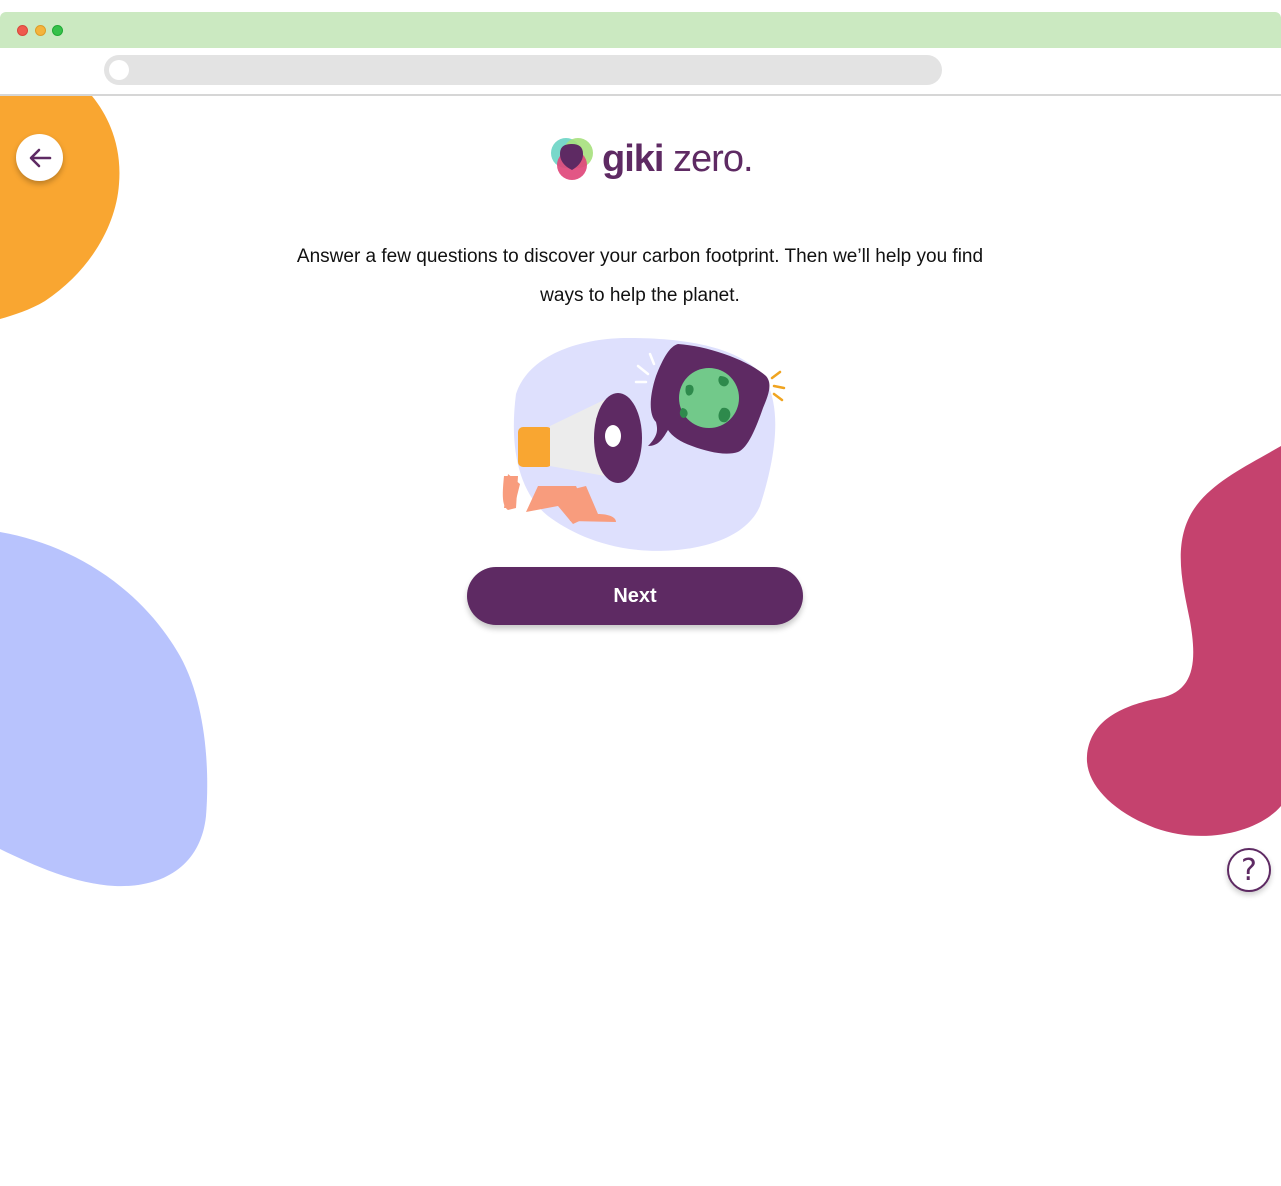  I want to click on brand-name-bold: giki, so click(633, 159).